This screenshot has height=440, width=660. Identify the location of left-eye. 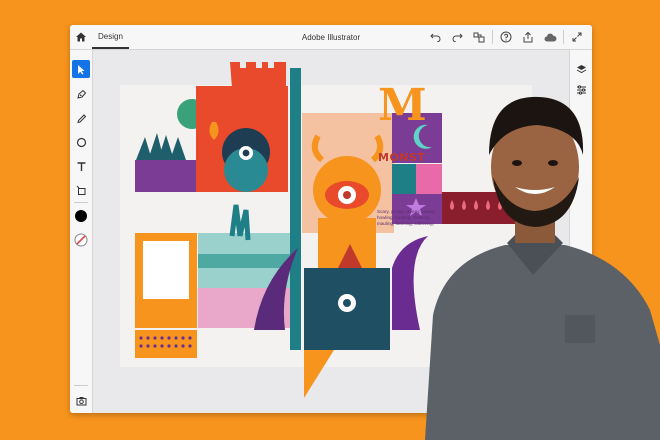
(517, 163).